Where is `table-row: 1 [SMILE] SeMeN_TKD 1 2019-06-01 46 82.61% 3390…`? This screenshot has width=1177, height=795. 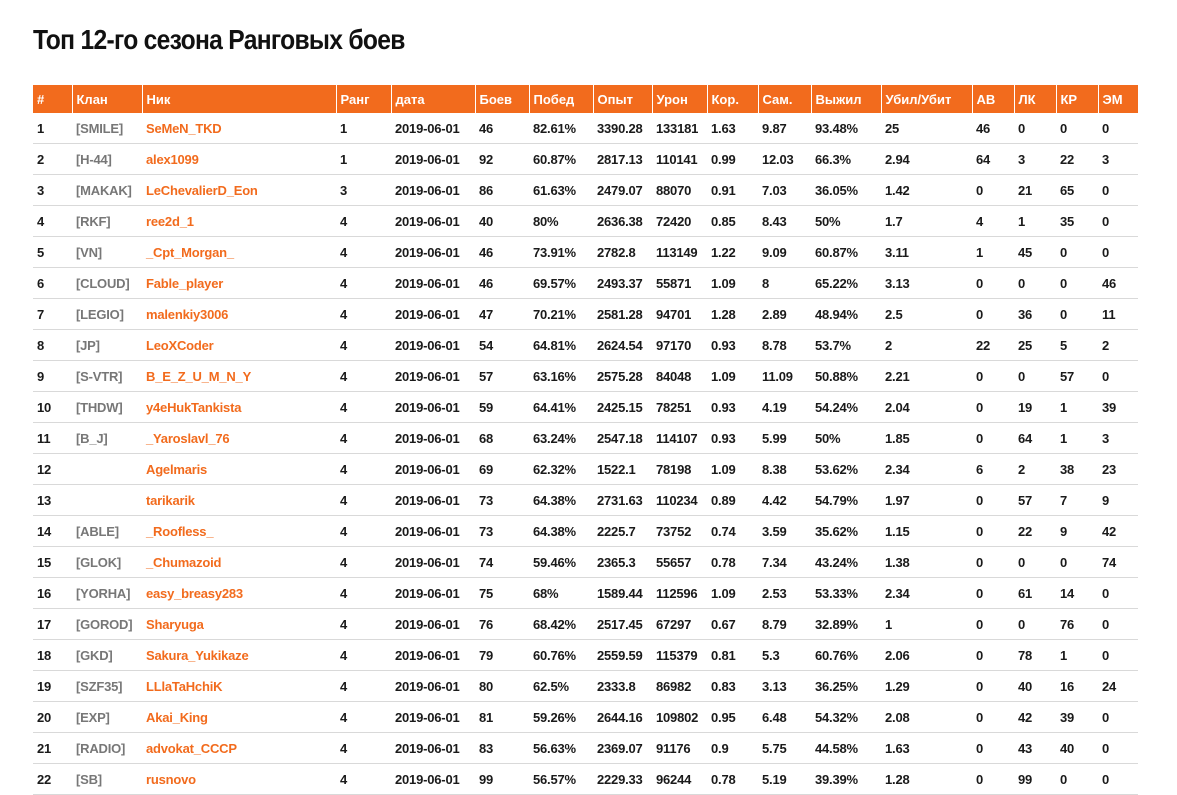
table-row: 1 [SMILE] SeMeN_TKD 1 2019-06-01 46 82.61% 3390… is located at coordinates (585, 128).